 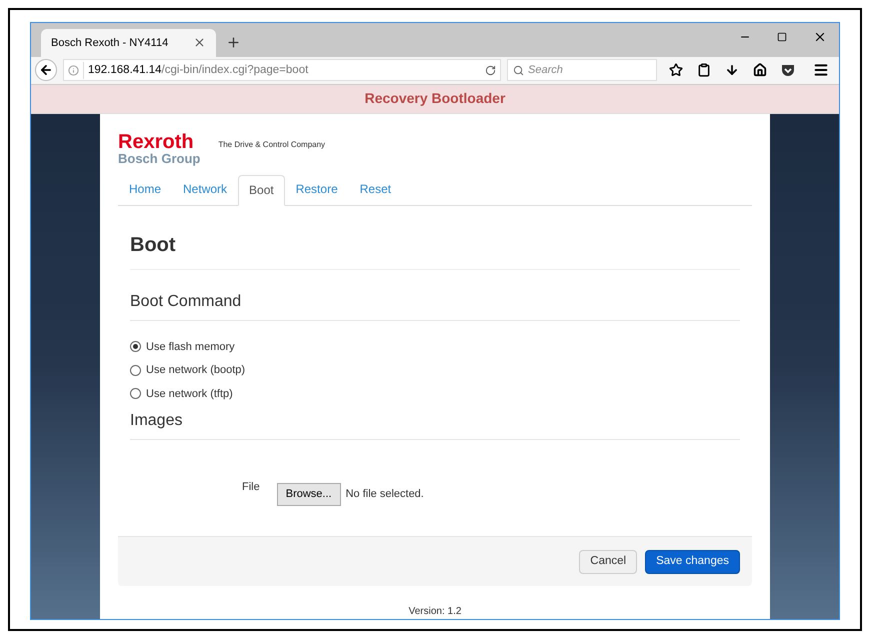 I want to click on version-text: Version: 1.2, so click(x=435, y=612).